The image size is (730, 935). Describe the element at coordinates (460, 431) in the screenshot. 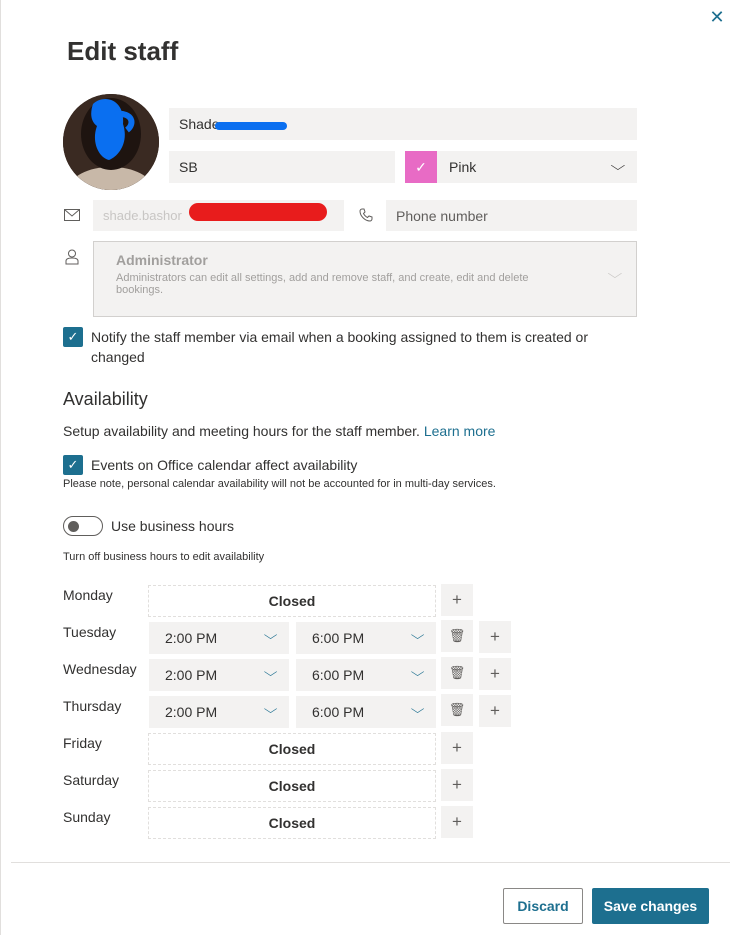

I see `learn-more-link: Learn more` at that location.